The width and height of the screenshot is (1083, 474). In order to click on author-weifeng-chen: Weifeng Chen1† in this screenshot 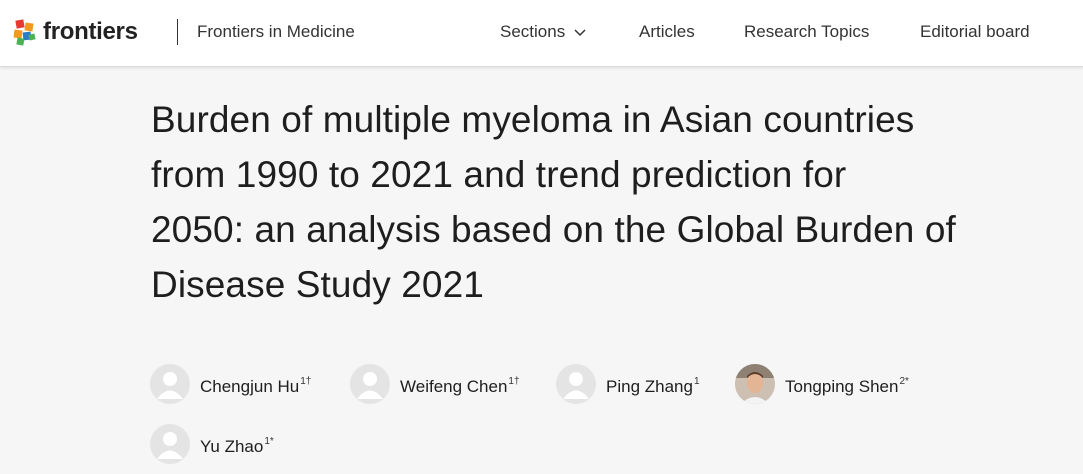, I will do `click(435, 384)`.